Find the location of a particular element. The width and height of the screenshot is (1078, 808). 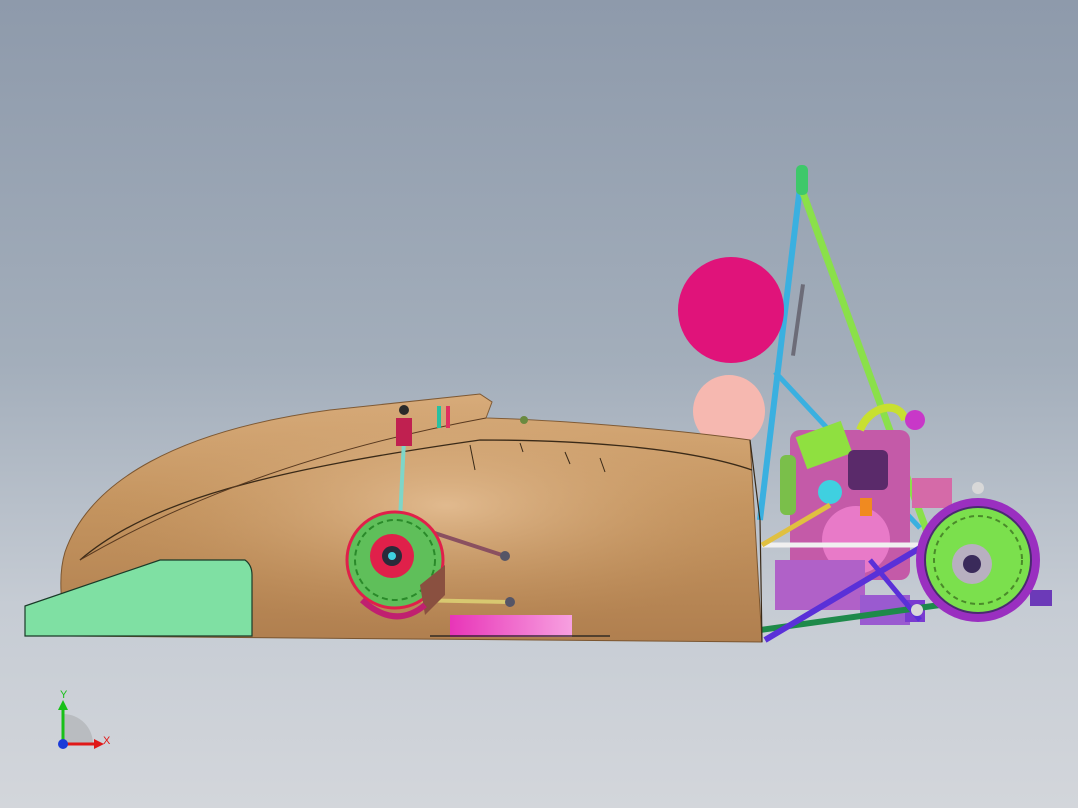

front-wing is located at coordinates (138, 598).